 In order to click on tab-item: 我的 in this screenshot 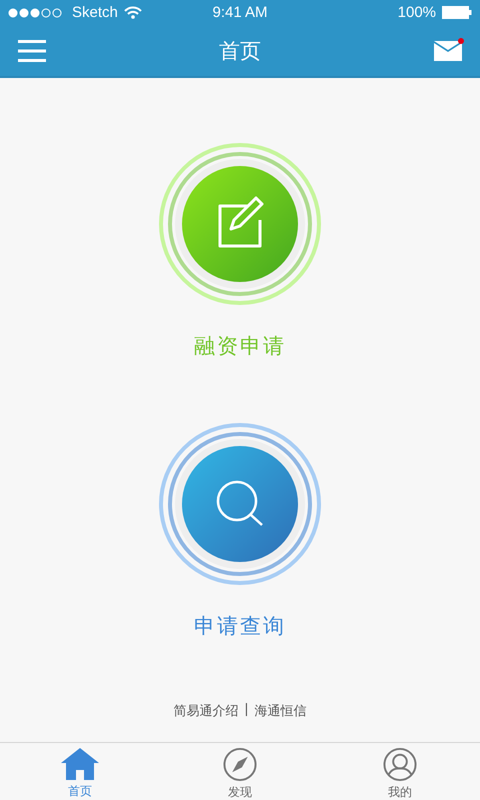, I will do `click(400, 771)`.